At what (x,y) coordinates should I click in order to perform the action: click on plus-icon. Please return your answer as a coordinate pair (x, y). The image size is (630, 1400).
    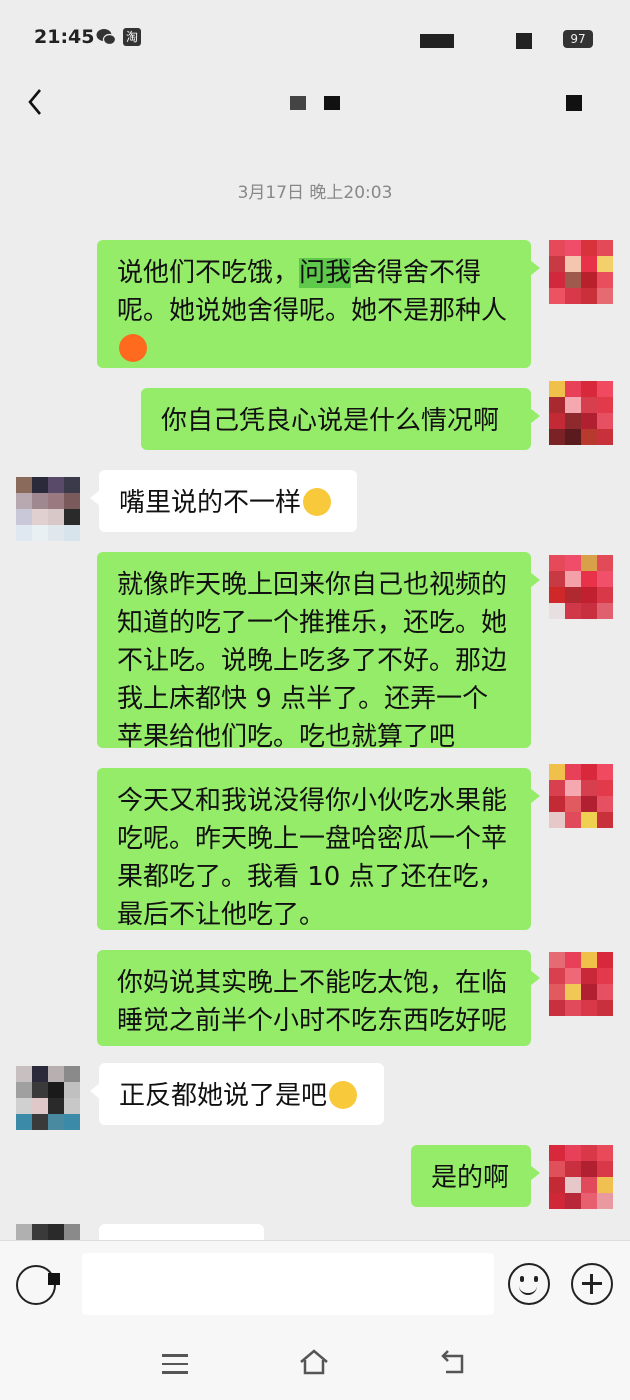
    Looking at the image, I should click on (592, 1284).